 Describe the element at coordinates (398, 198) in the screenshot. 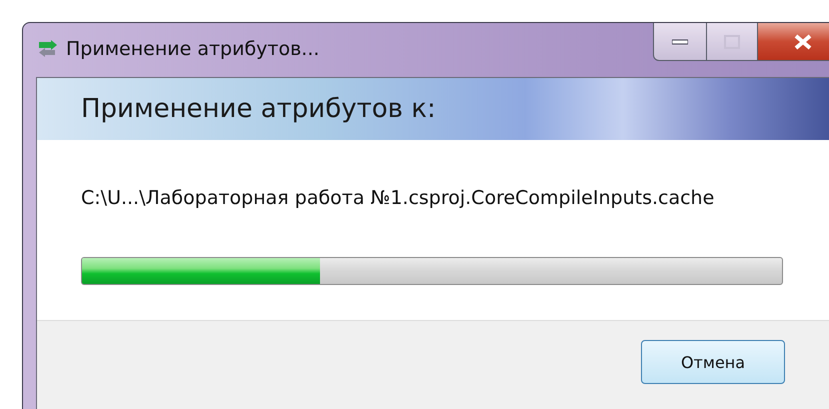

I see `file-path: C:\U...\Лабораторная работа №1.csproj.CoreCompileInputs.cache` at that location.